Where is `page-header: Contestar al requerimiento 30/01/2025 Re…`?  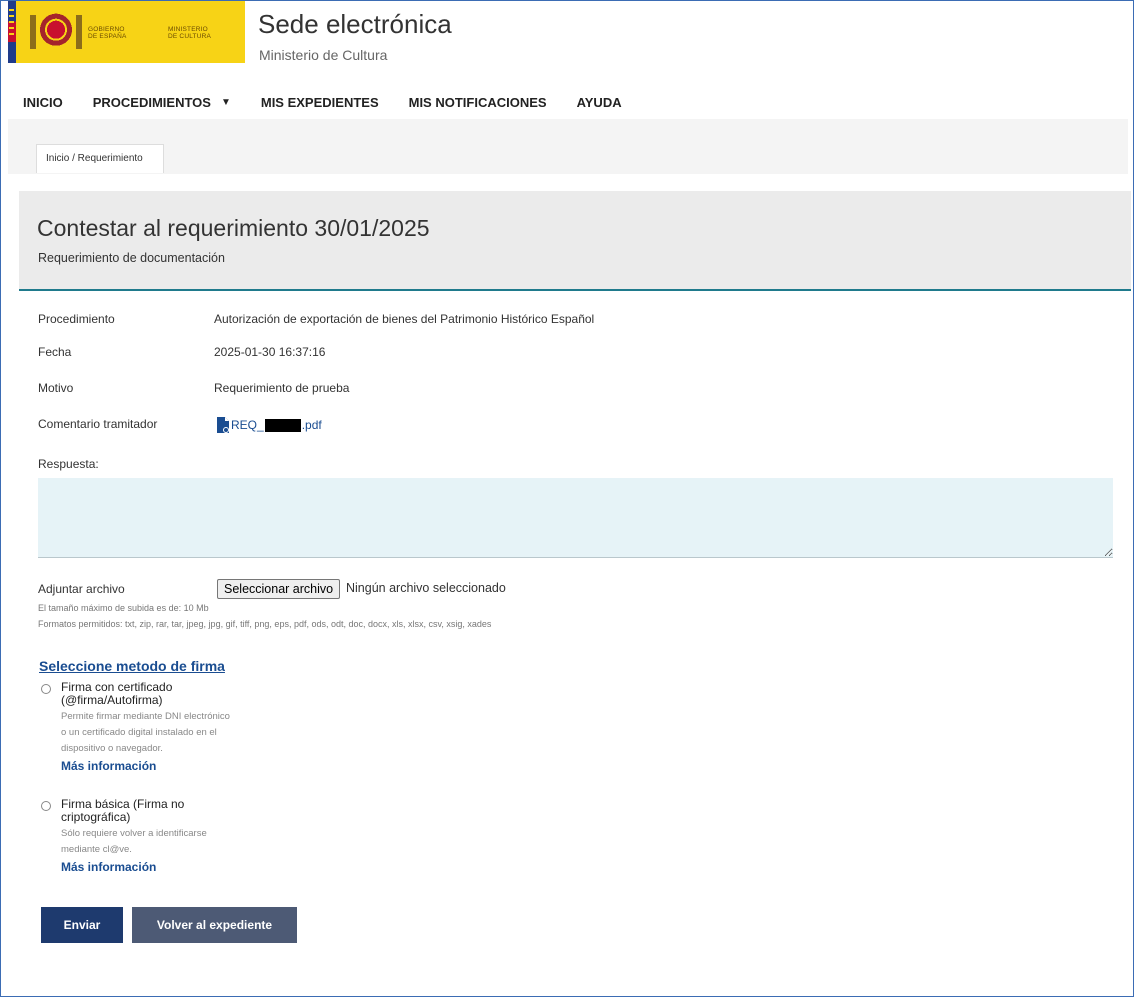 page-header: Contestar al requerimiento 30/01/2025 Re… is located at coordinates (575, 241).